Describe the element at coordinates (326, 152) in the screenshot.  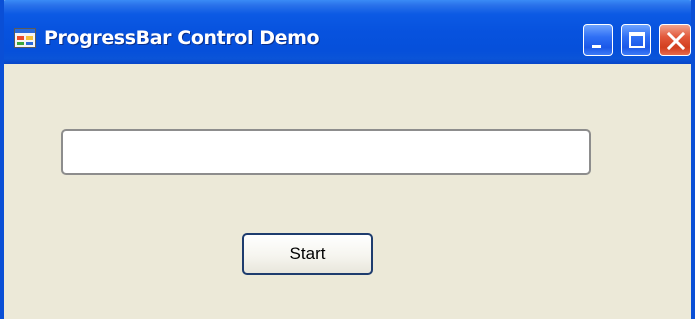
I see `progress-bar` at that location.